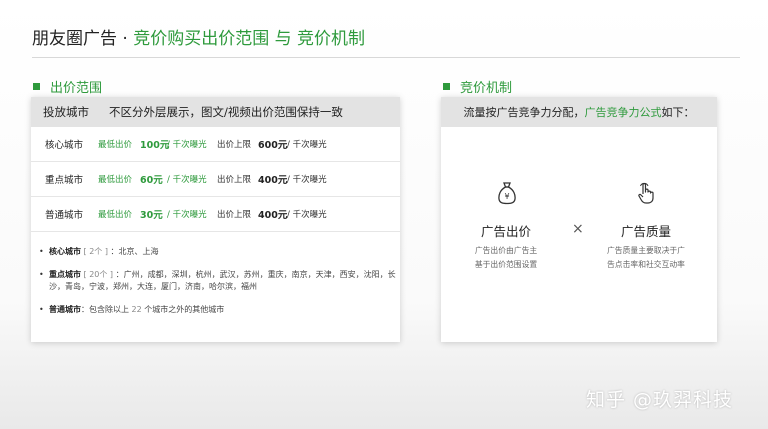  Describe the element at coordinates (136, 309) in the screenshot. I see `note-number: 22` at that location.